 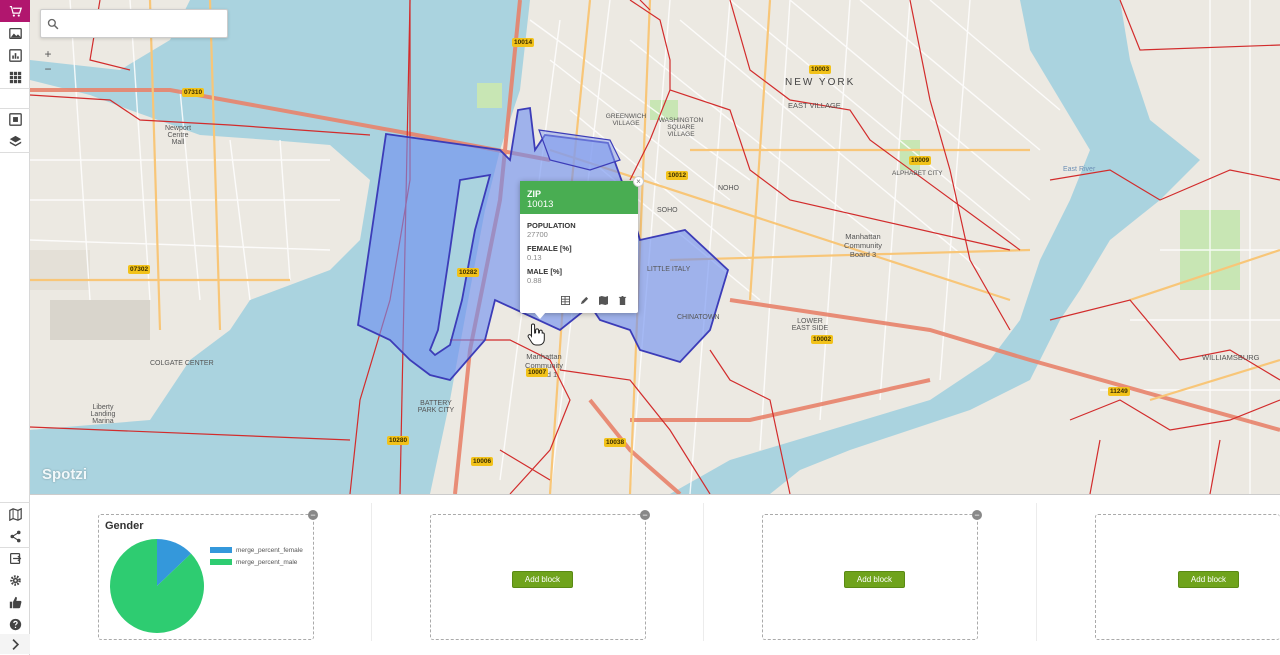 I want to click on map-label: Liberty Landing Marina, so click(x=103, y=414).